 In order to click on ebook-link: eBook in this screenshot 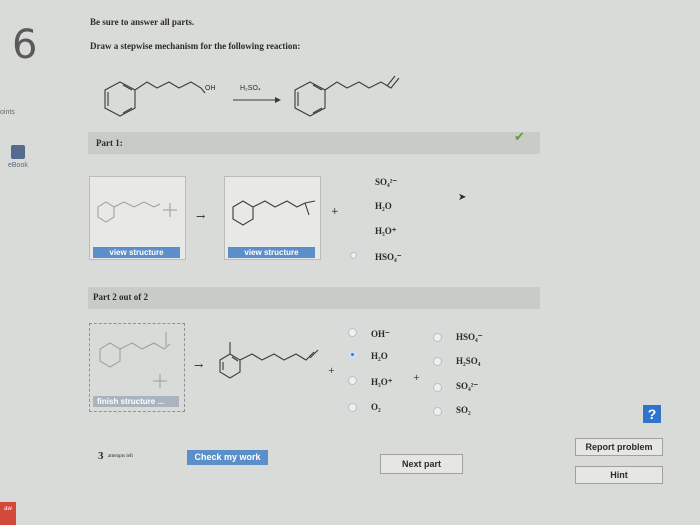, I will do `click(18, 165)`.